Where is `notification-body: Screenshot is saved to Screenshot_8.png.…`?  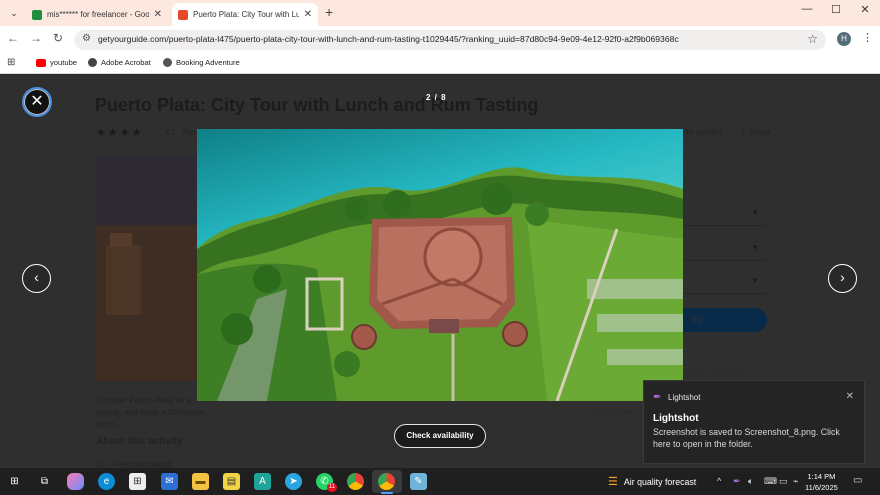 notification-body: Screenshot is saved to Screenshot_8.png.… is located at coordinates (755, 438).